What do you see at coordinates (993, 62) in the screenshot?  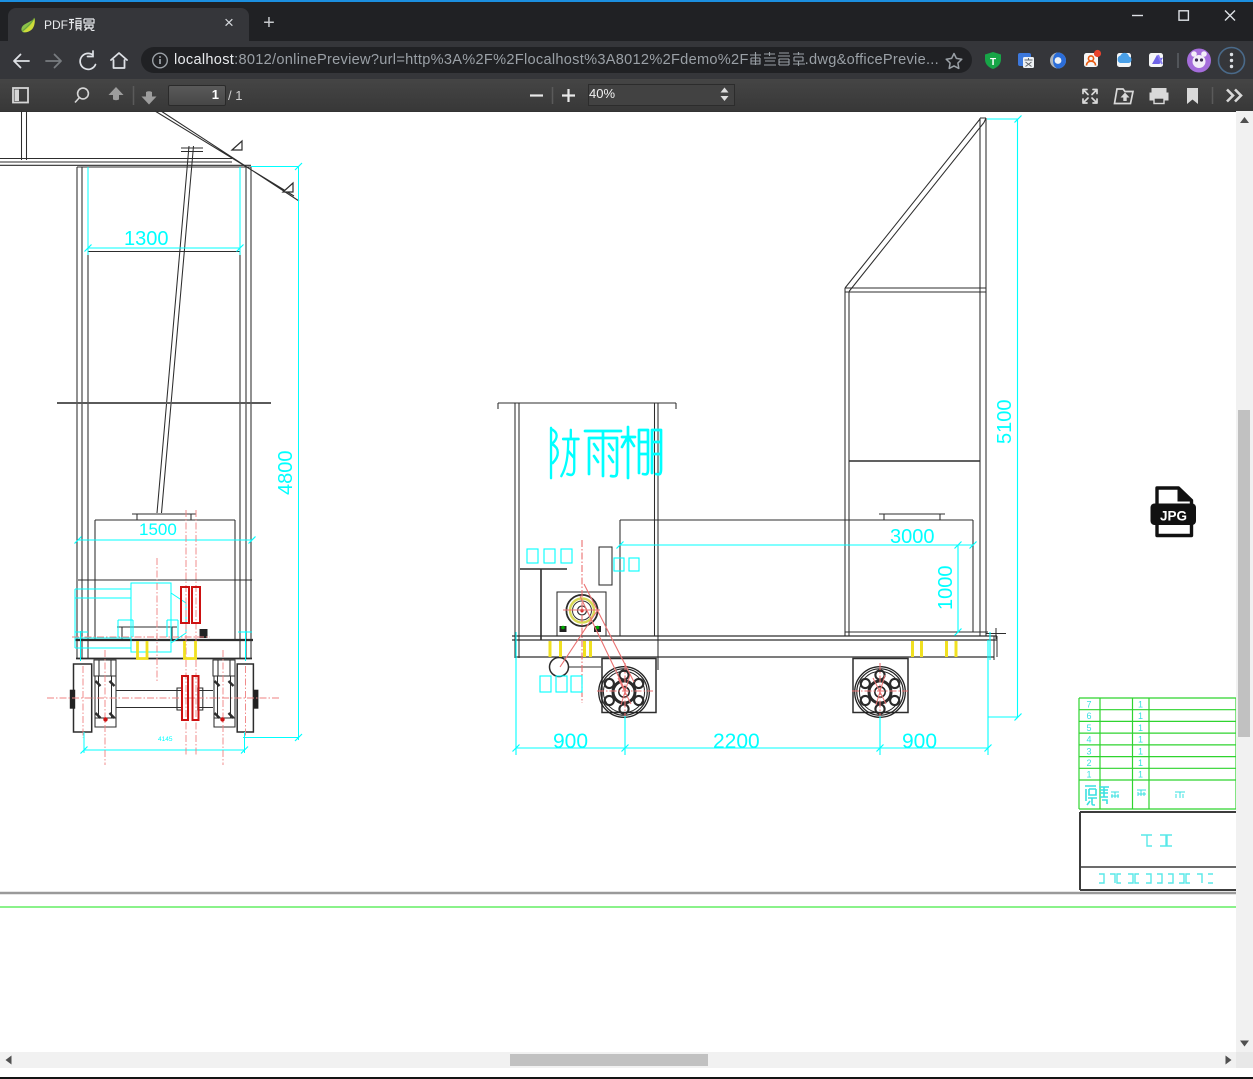 I see `svg-text: T` at bounding box center [993, 62].